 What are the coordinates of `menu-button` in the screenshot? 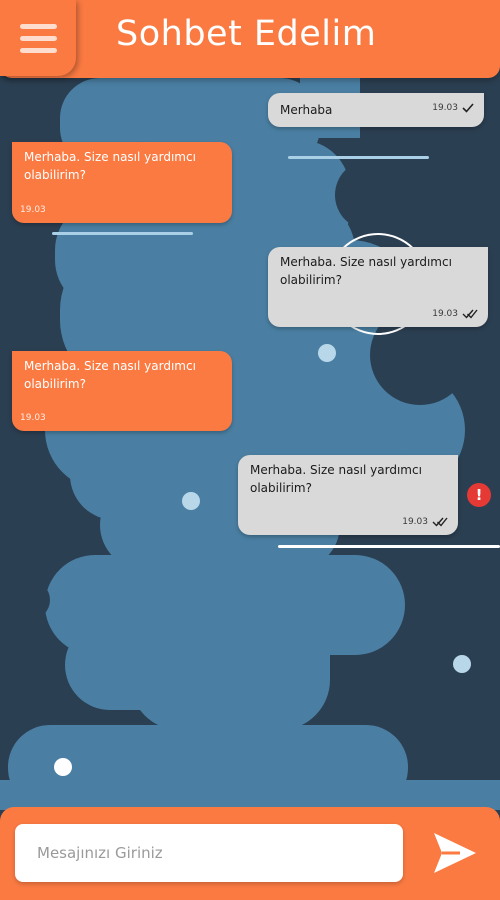 It's located at (38, 38).